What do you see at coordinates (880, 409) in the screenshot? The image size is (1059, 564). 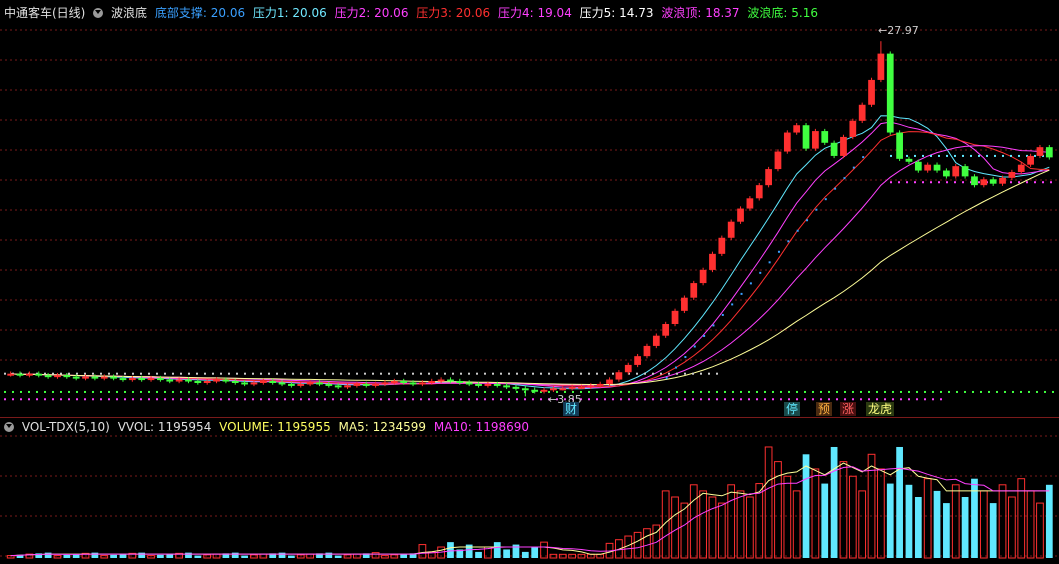 I see `tag-dragon-tiger: 龙虎` at bounding box center [880, 409].